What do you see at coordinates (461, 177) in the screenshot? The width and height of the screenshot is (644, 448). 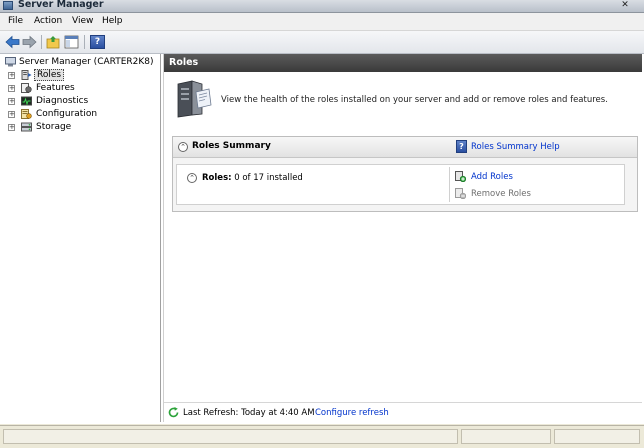 I see `add-roles-icon` at bounding box center [461, 177].